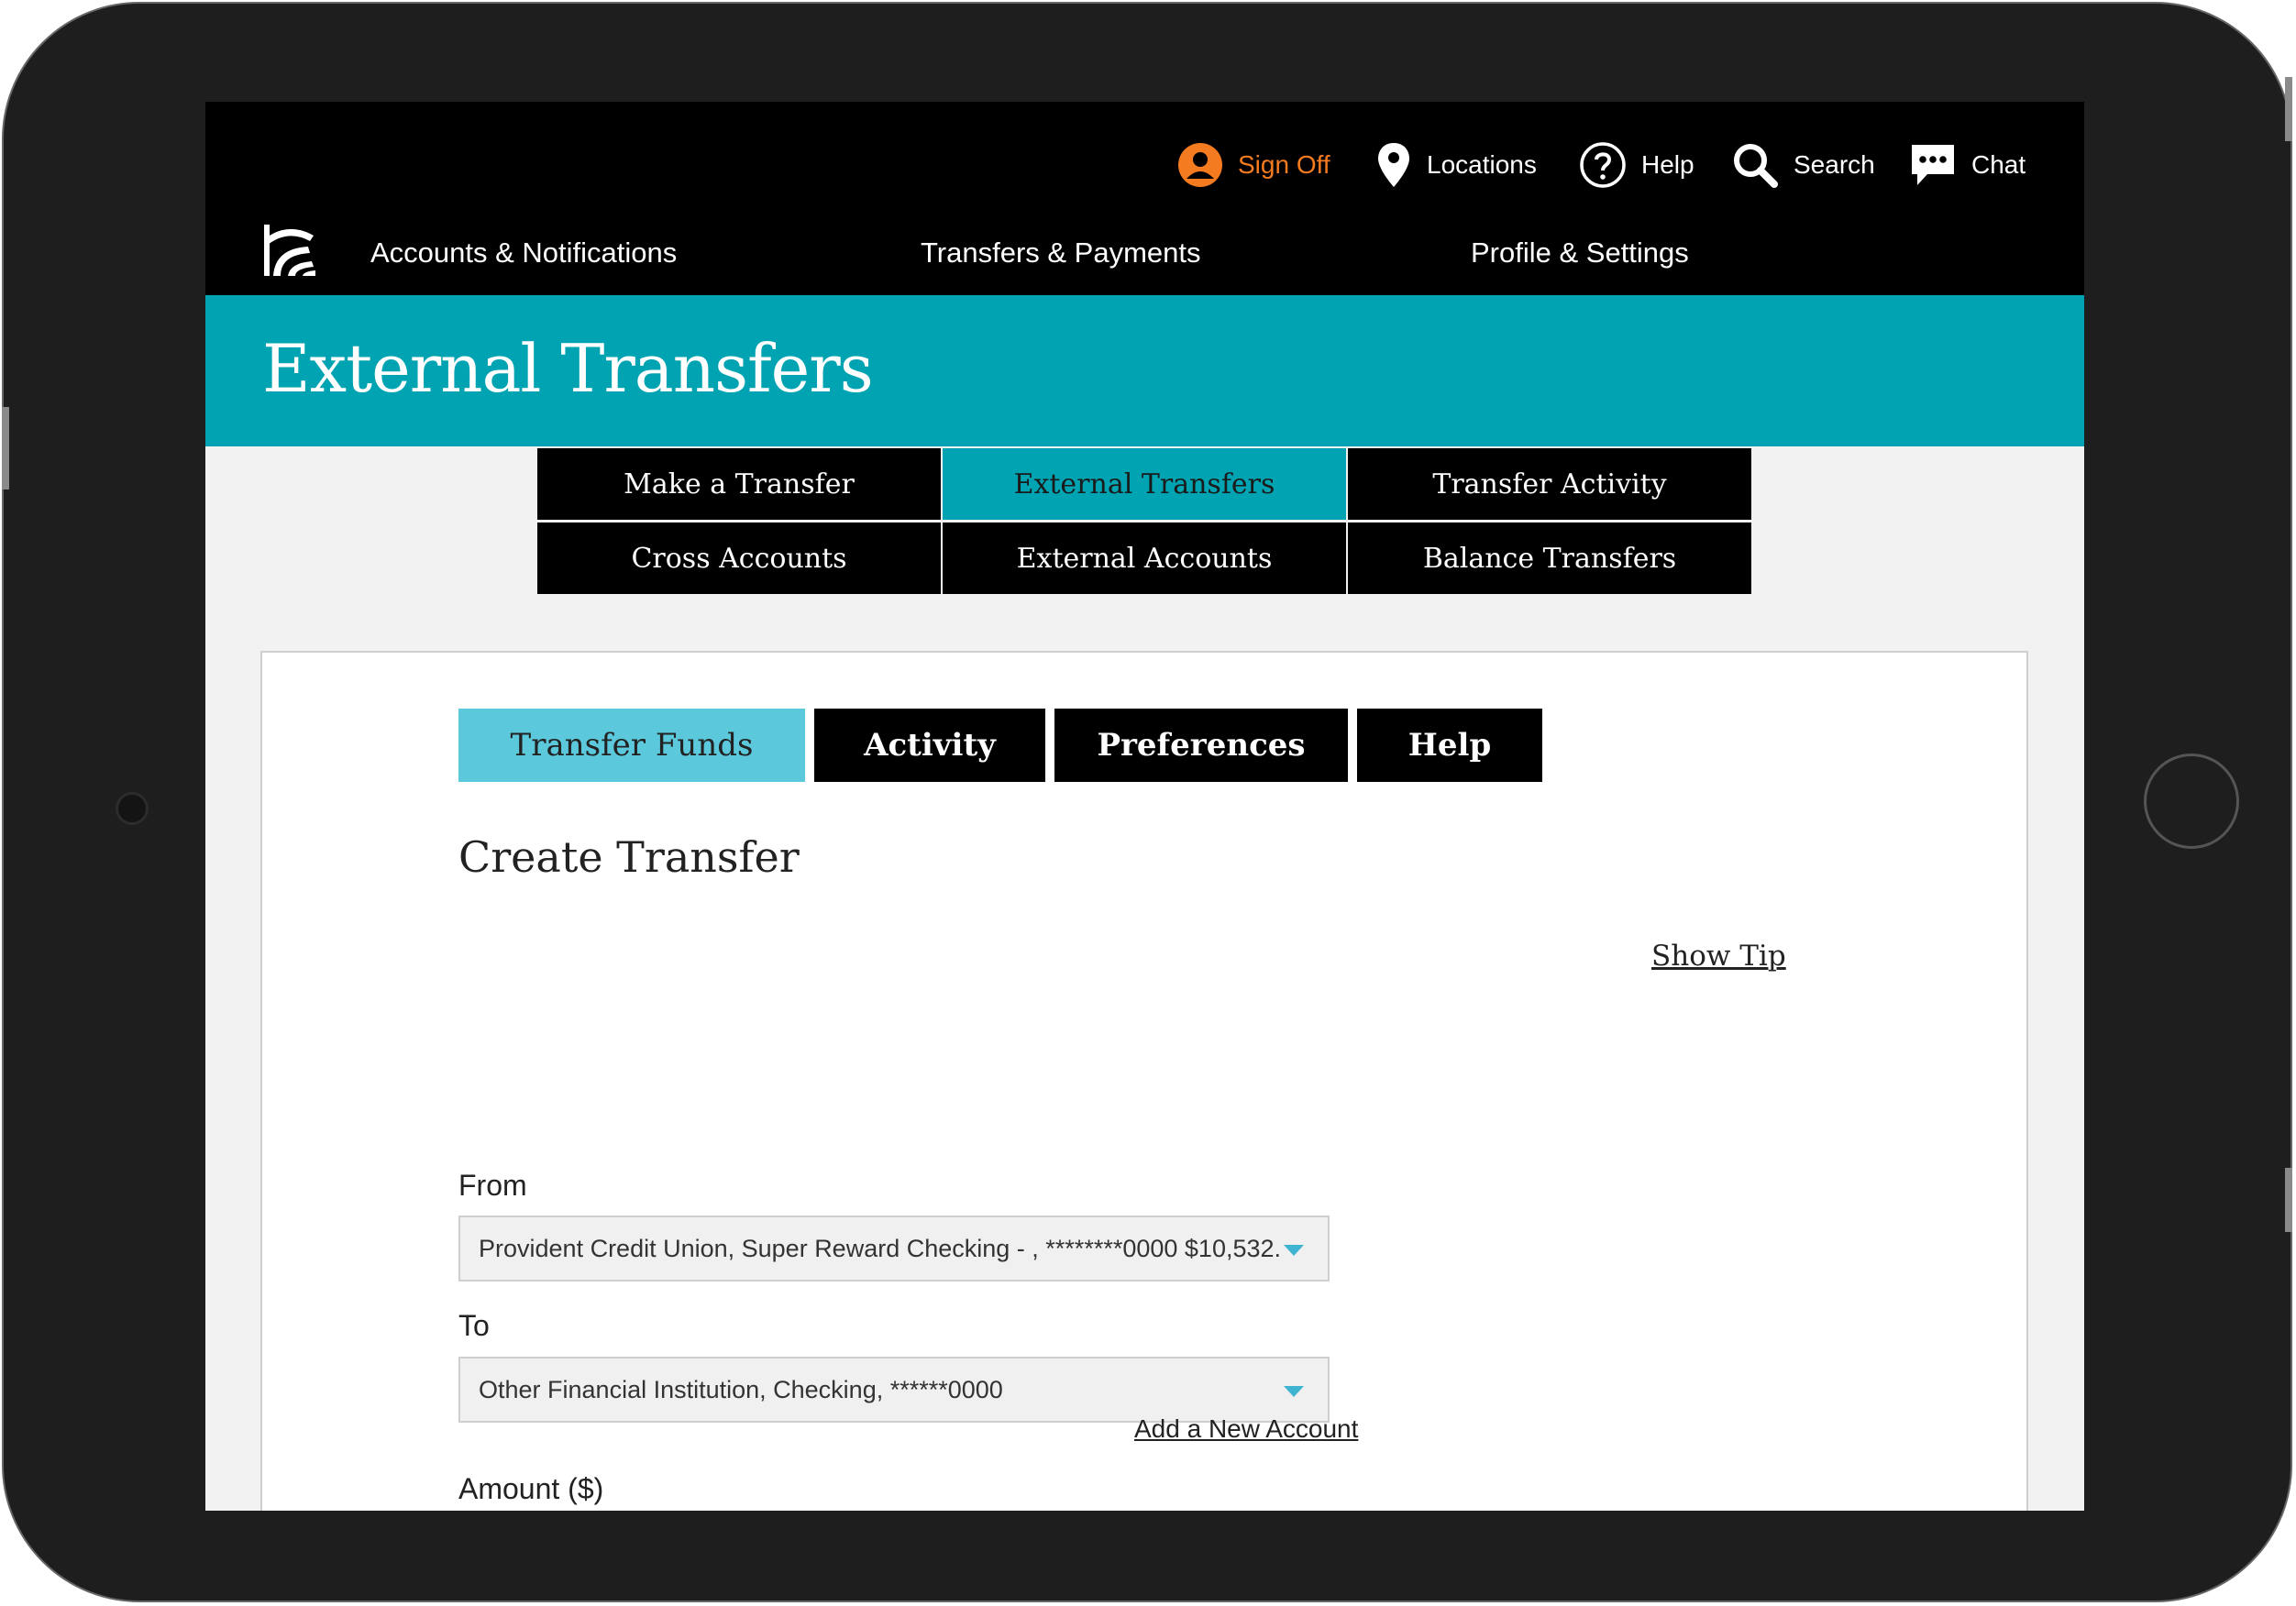 The width and height of the screenshot is (2296, 1606). I want to click on subnav-external-accounts: External Accounts, so click(1144, 558).